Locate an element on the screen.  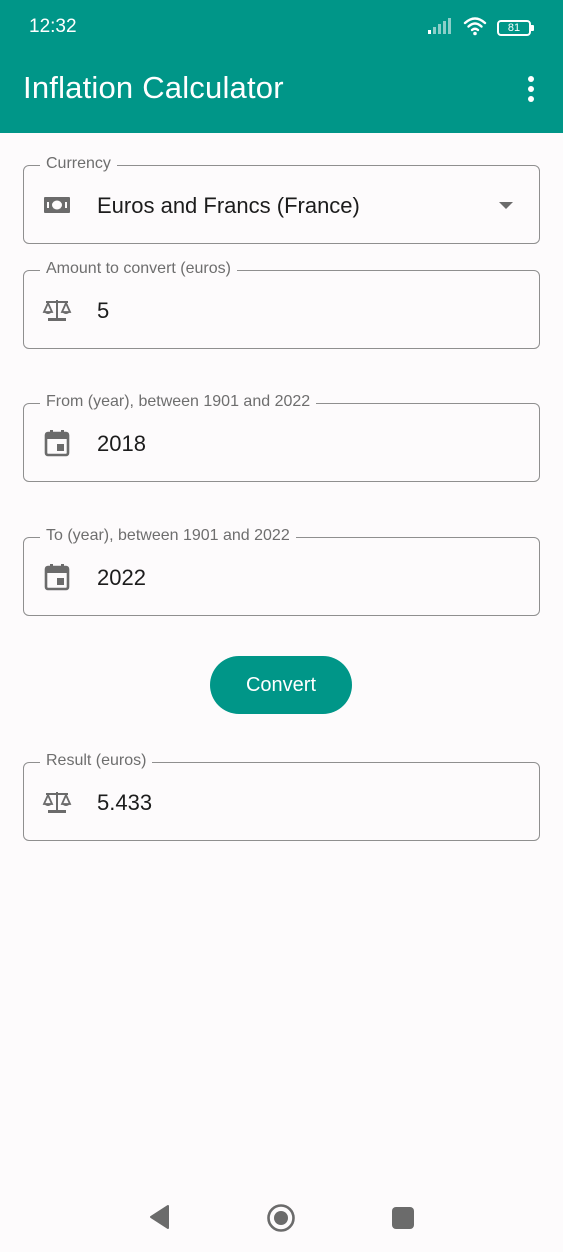
convert-button: Convert is located at coordinates (281, 685).